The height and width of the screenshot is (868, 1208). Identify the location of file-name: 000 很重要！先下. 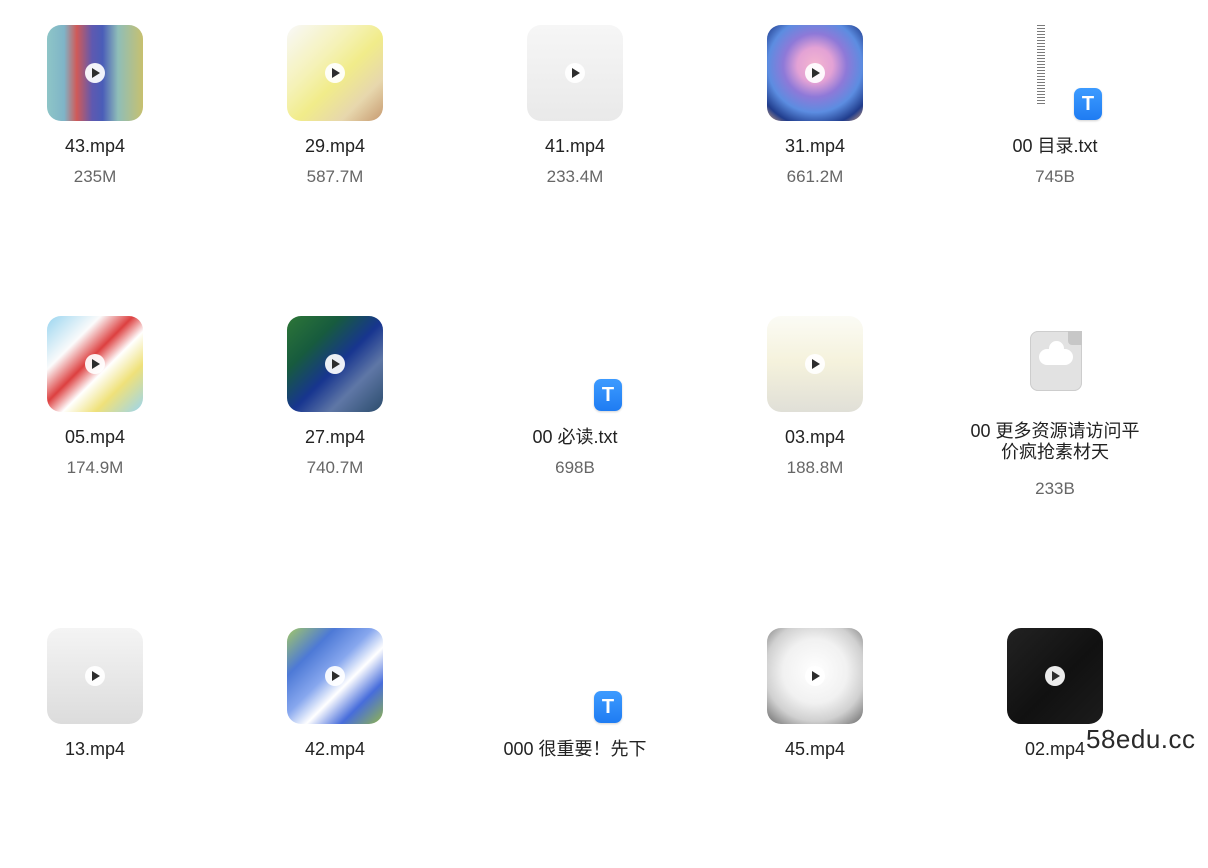
(575, 749).